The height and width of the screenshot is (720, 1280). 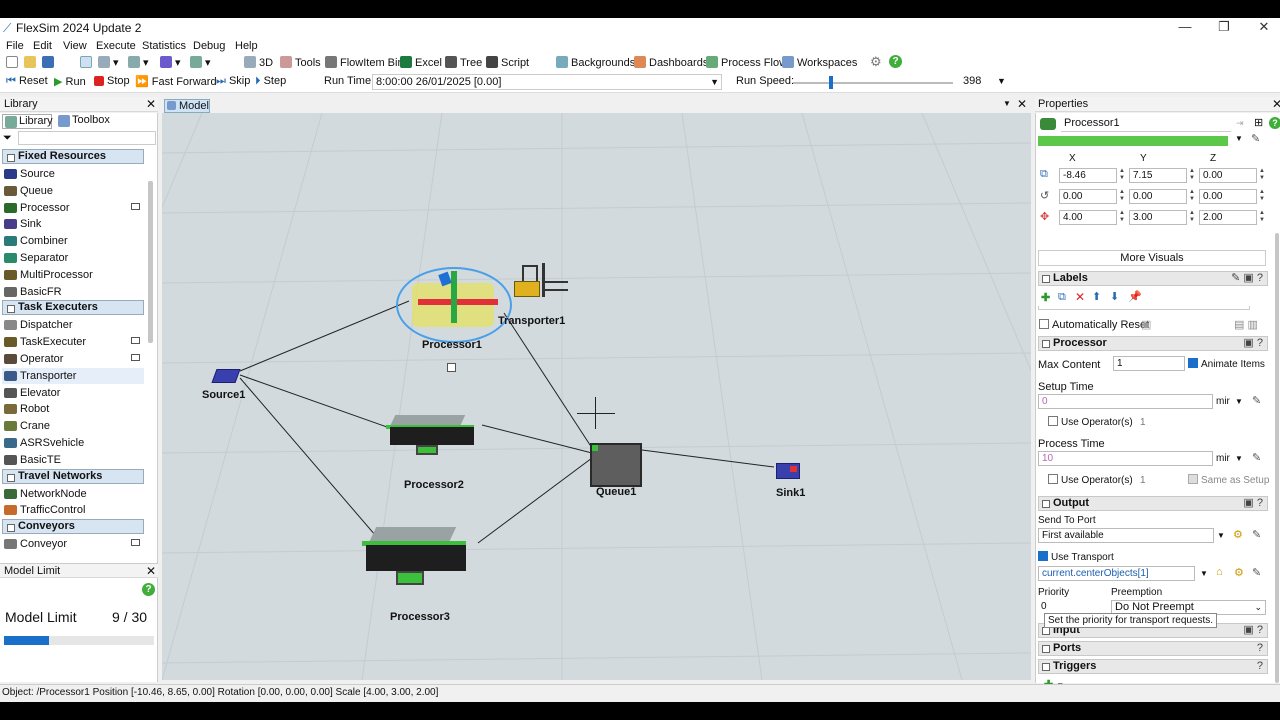 I want to click on transport-picker-icon: ✎, so click(x=1256, y=572).